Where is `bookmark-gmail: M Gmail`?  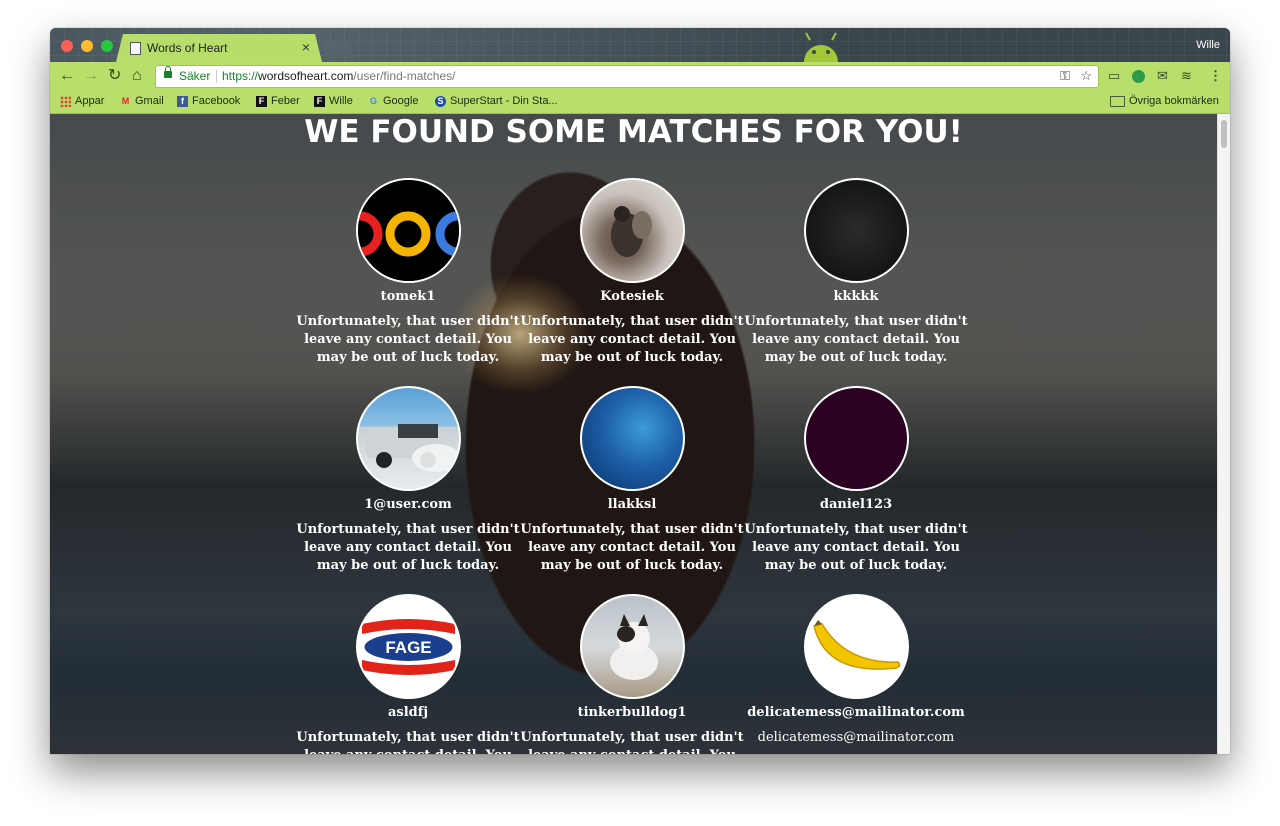
bookmark-gmail: M Gmail is located at coordinates (142, 101).